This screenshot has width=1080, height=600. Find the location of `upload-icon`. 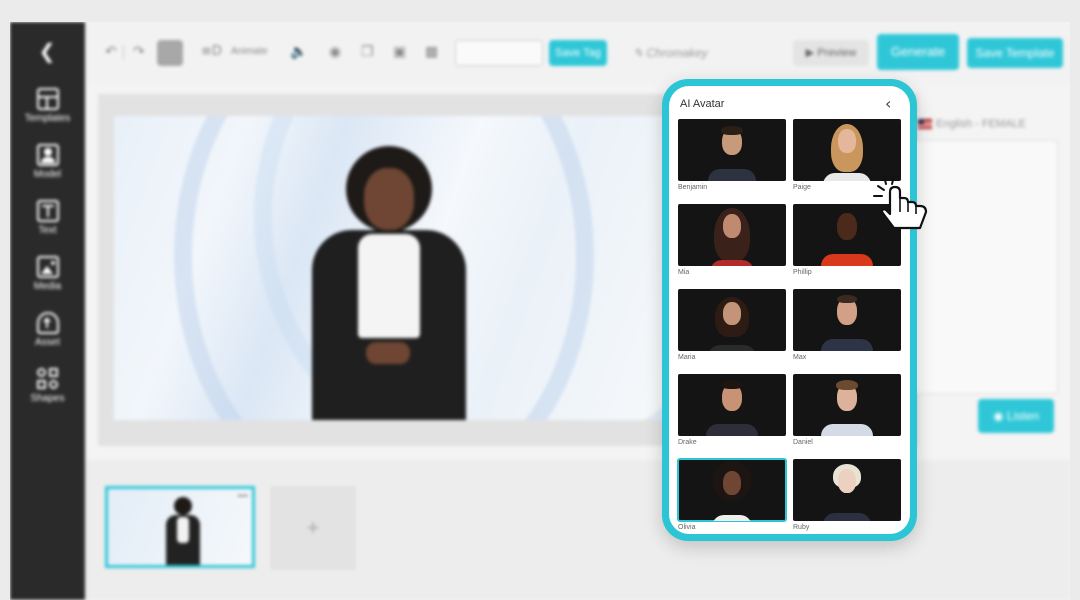

upload-icon is located at coordinates (47, 323).